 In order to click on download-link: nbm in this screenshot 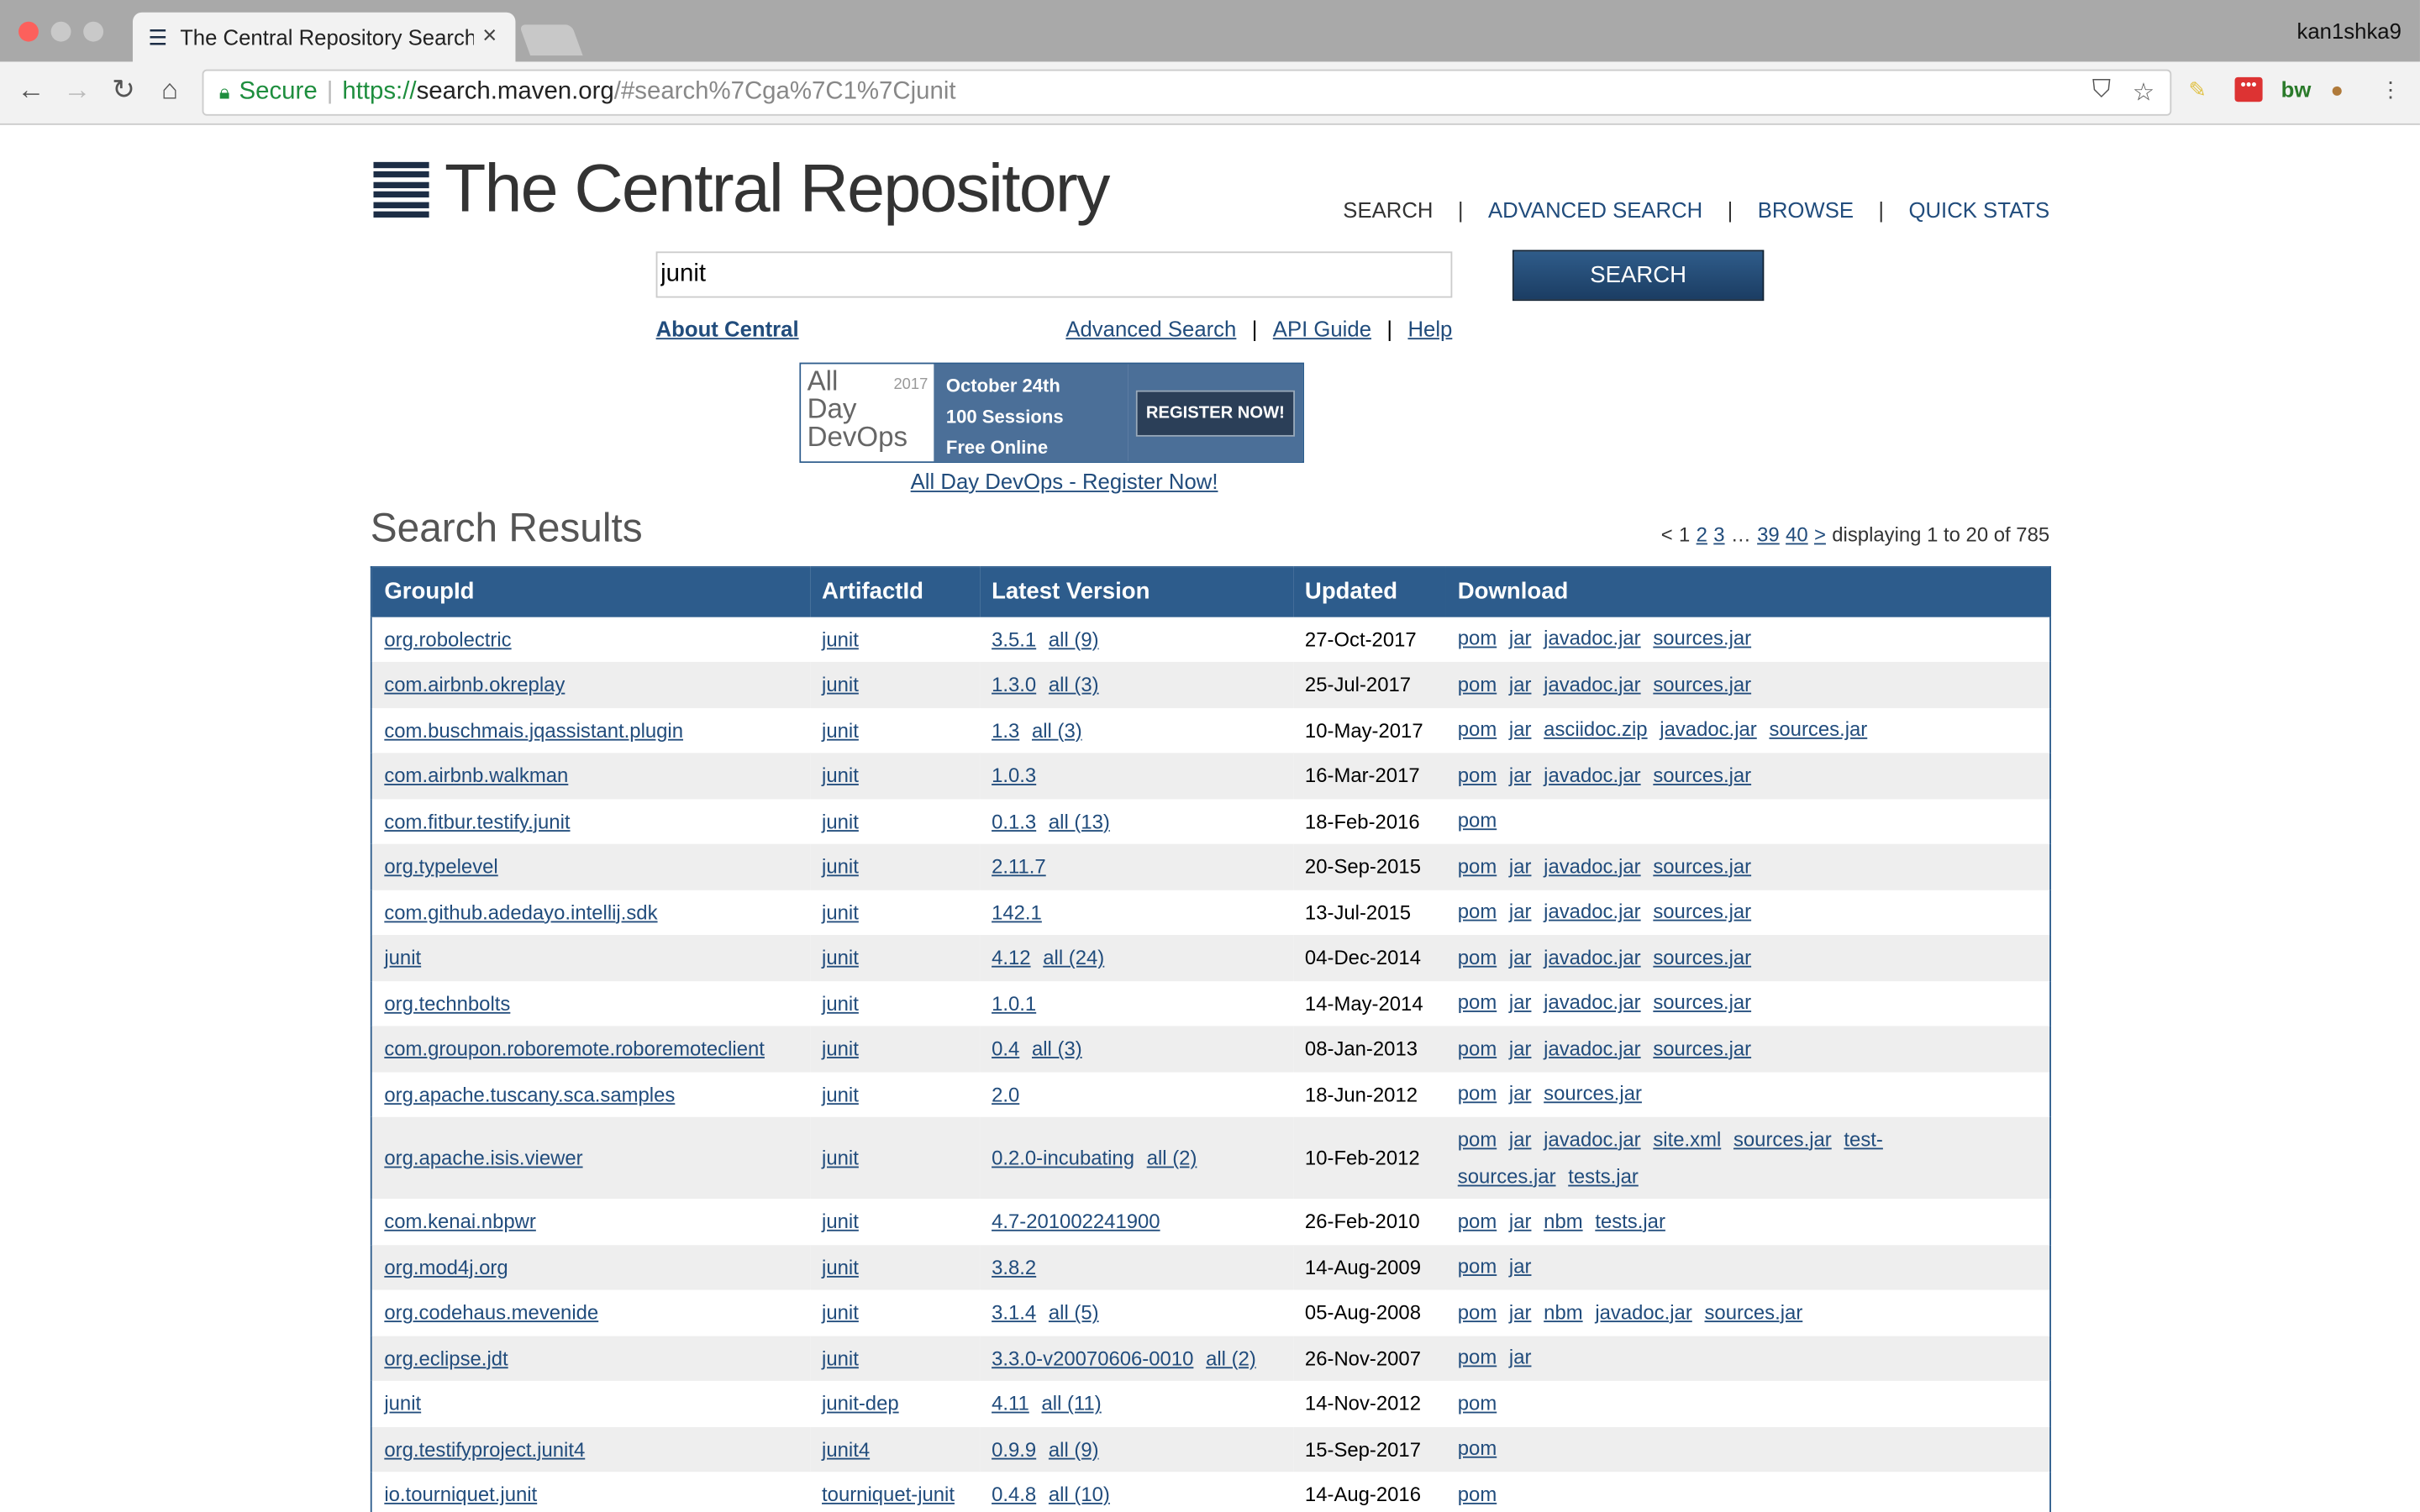, I will do `click(1563, 1221)`.